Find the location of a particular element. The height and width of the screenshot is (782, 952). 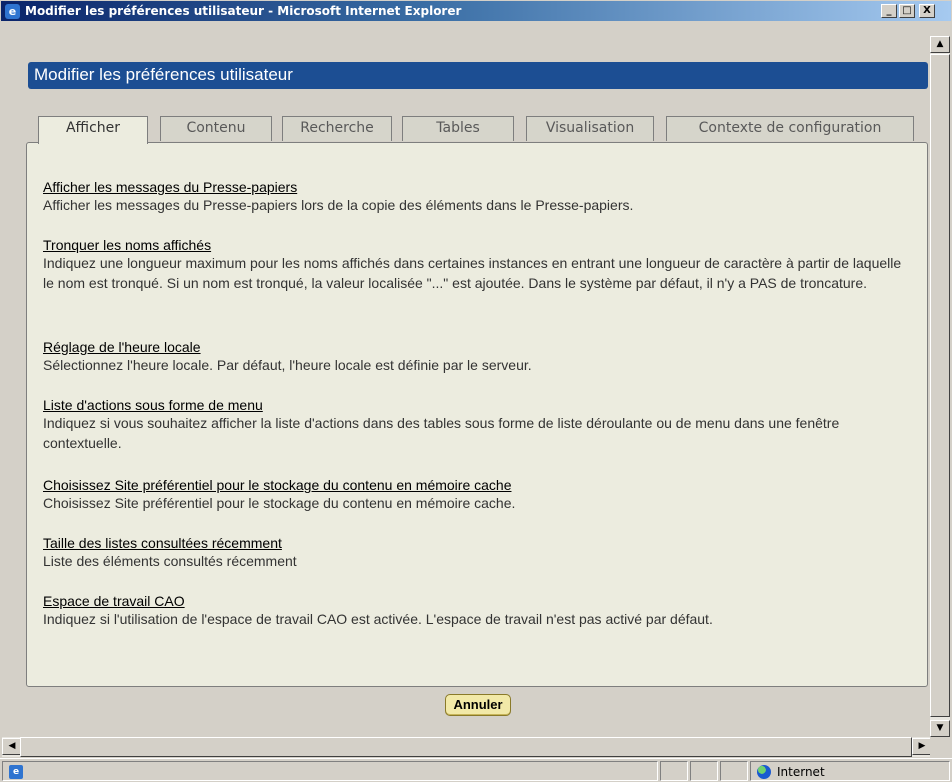

tab-contenu: Contenu is located at coordinates (216, 128).